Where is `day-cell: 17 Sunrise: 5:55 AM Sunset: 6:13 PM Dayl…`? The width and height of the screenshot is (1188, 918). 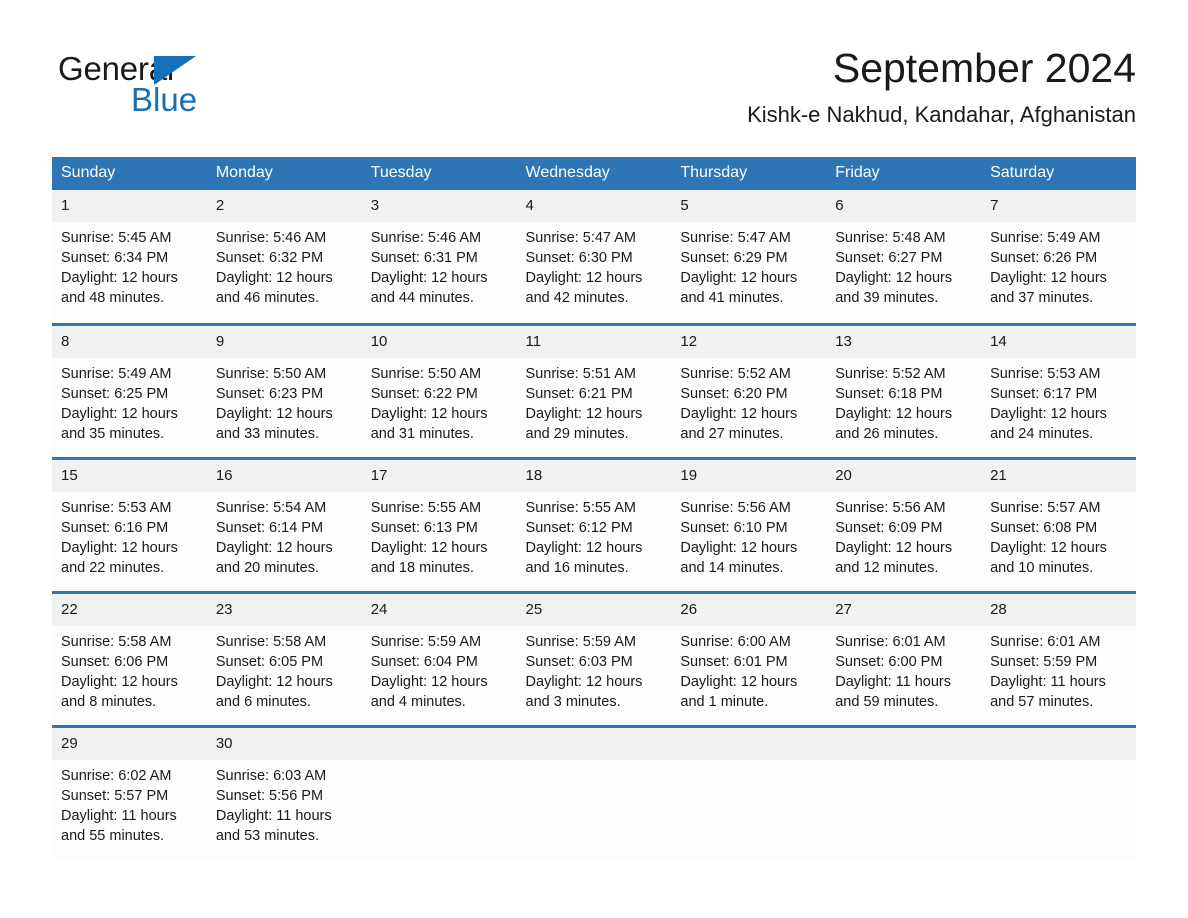 day-cell: 17 Sunrise: 5:55 AM Sunset: 6:13 PM Dayl… is located at coordinates (439, 524).